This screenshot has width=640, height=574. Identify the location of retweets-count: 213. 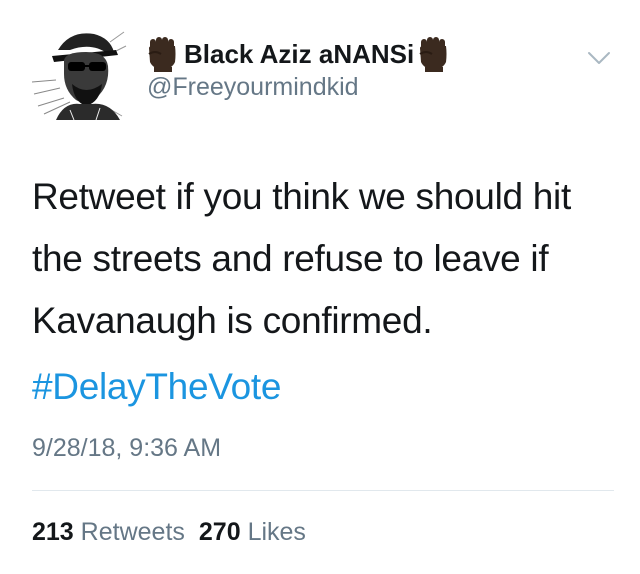
(53, 532).